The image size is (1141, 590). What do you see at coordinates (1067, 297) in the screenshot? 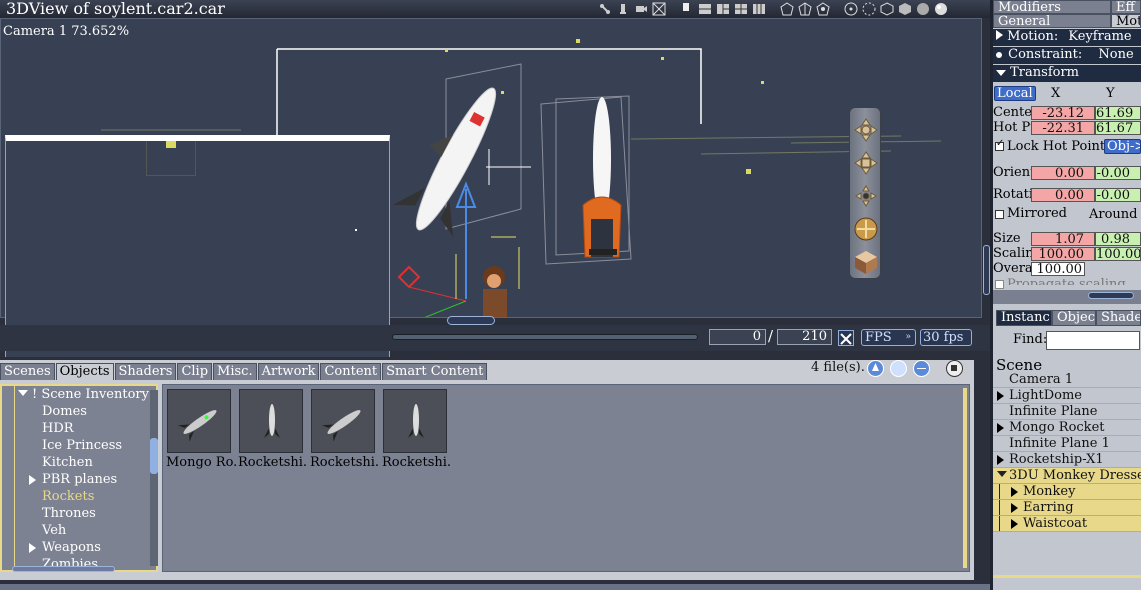
I see `panel-splitter` at bounding box center [1067, 297].